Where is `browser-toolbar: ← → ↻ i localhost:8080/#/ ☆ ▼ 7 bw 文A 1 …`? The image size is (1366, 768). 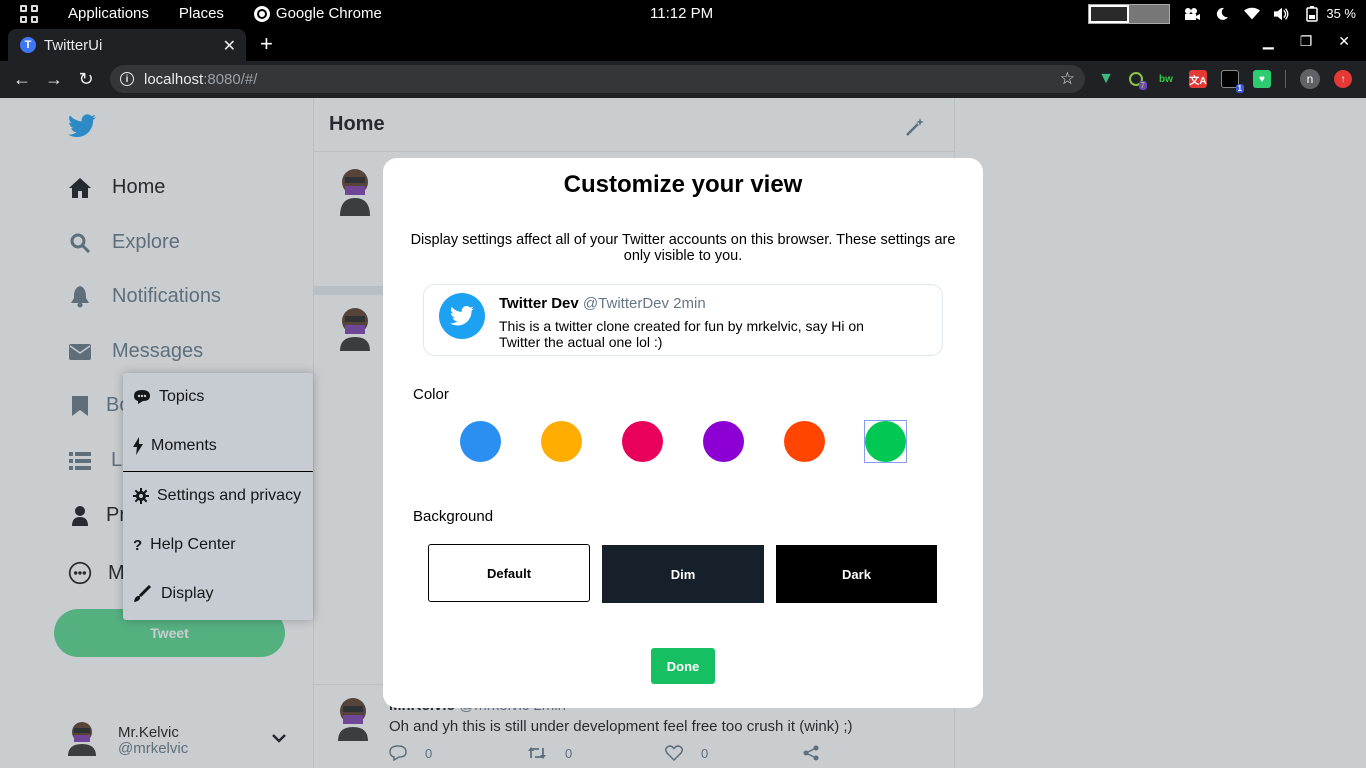
browser-toolbar: ← → ↻ i localhost:8080/#/ ☆ ▼ 7 bw 文A 1 … is located at coordinates (683, 79).